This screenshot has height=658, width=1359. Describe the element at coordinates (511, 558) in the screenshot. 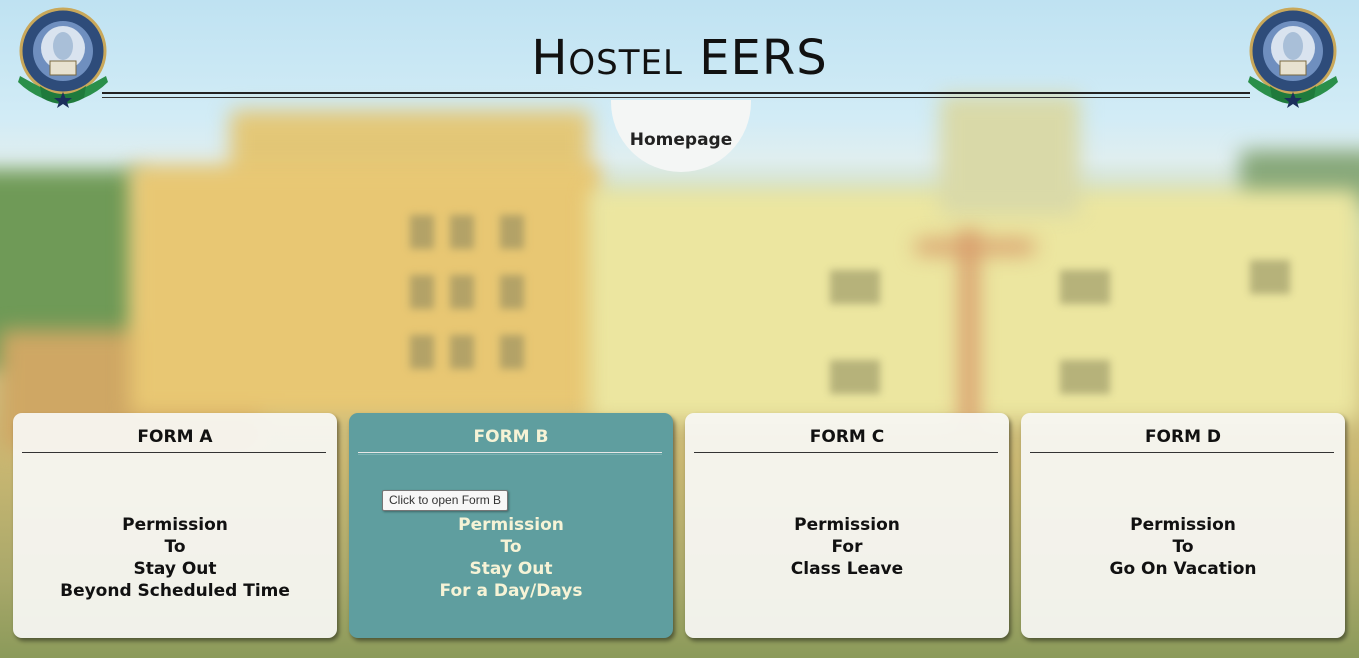

I see `card-description: Permission To Stay Out For a Day/Days` at that location.